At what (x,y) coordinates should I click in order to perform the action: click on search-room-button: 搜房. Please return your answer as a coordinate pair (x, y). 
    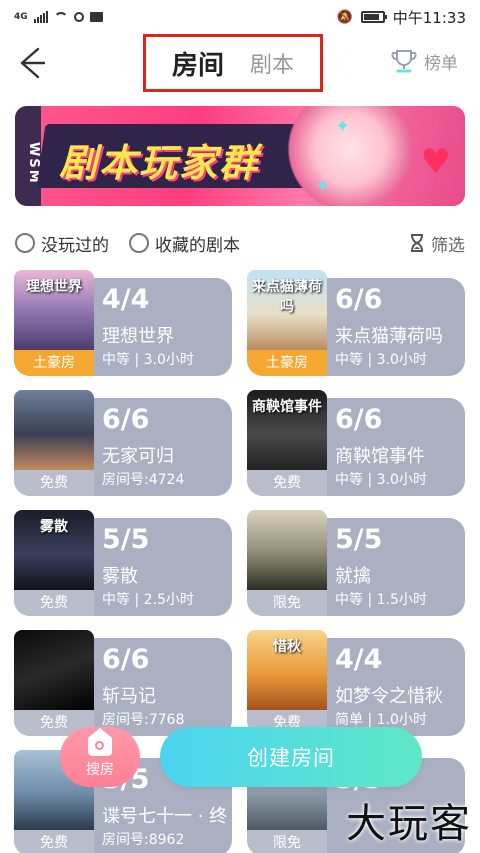
    Looking at the image, I should click on (100, 757).